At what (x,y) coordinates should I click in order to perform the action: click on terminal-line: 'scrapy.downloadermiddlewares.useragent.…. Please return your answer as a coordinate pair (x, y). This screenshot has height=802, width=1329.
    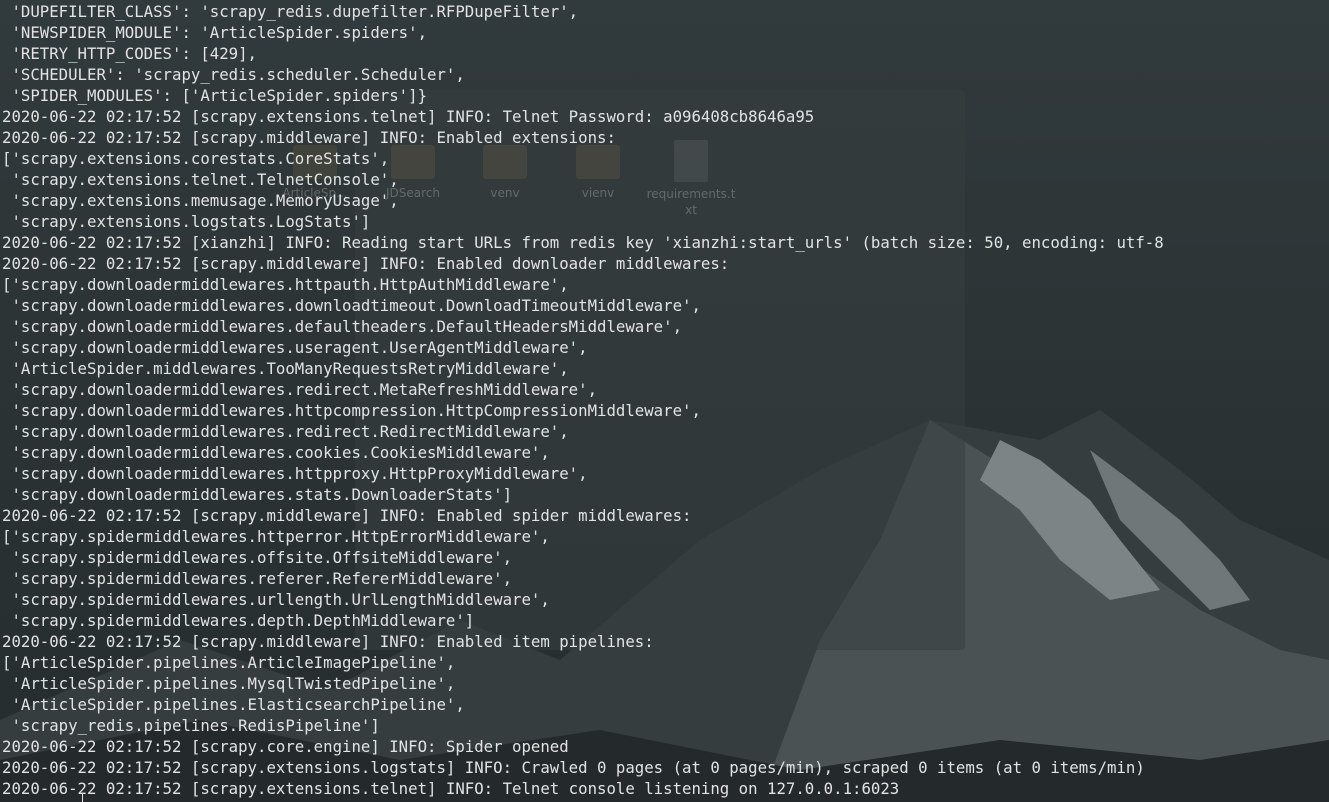
    Looking at the image, I should click on (295, 347).